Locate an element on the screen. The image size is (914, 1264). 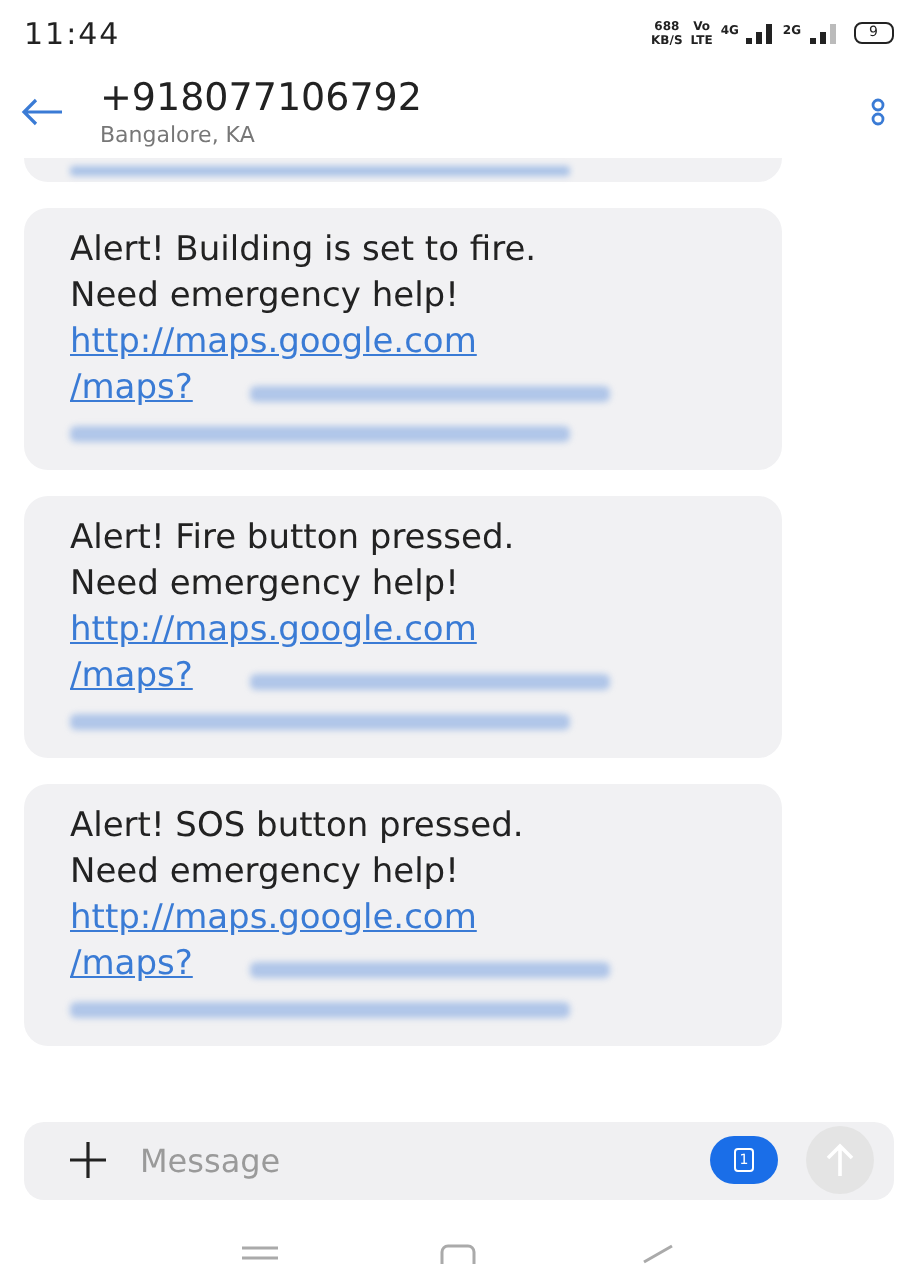
contact-location: Bangalore, KA is located at coordinates (178, 135).